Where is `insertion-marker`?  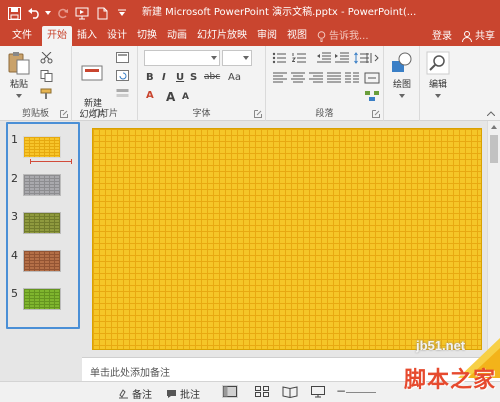
insertion-marker is located at coordinates (51, 161).